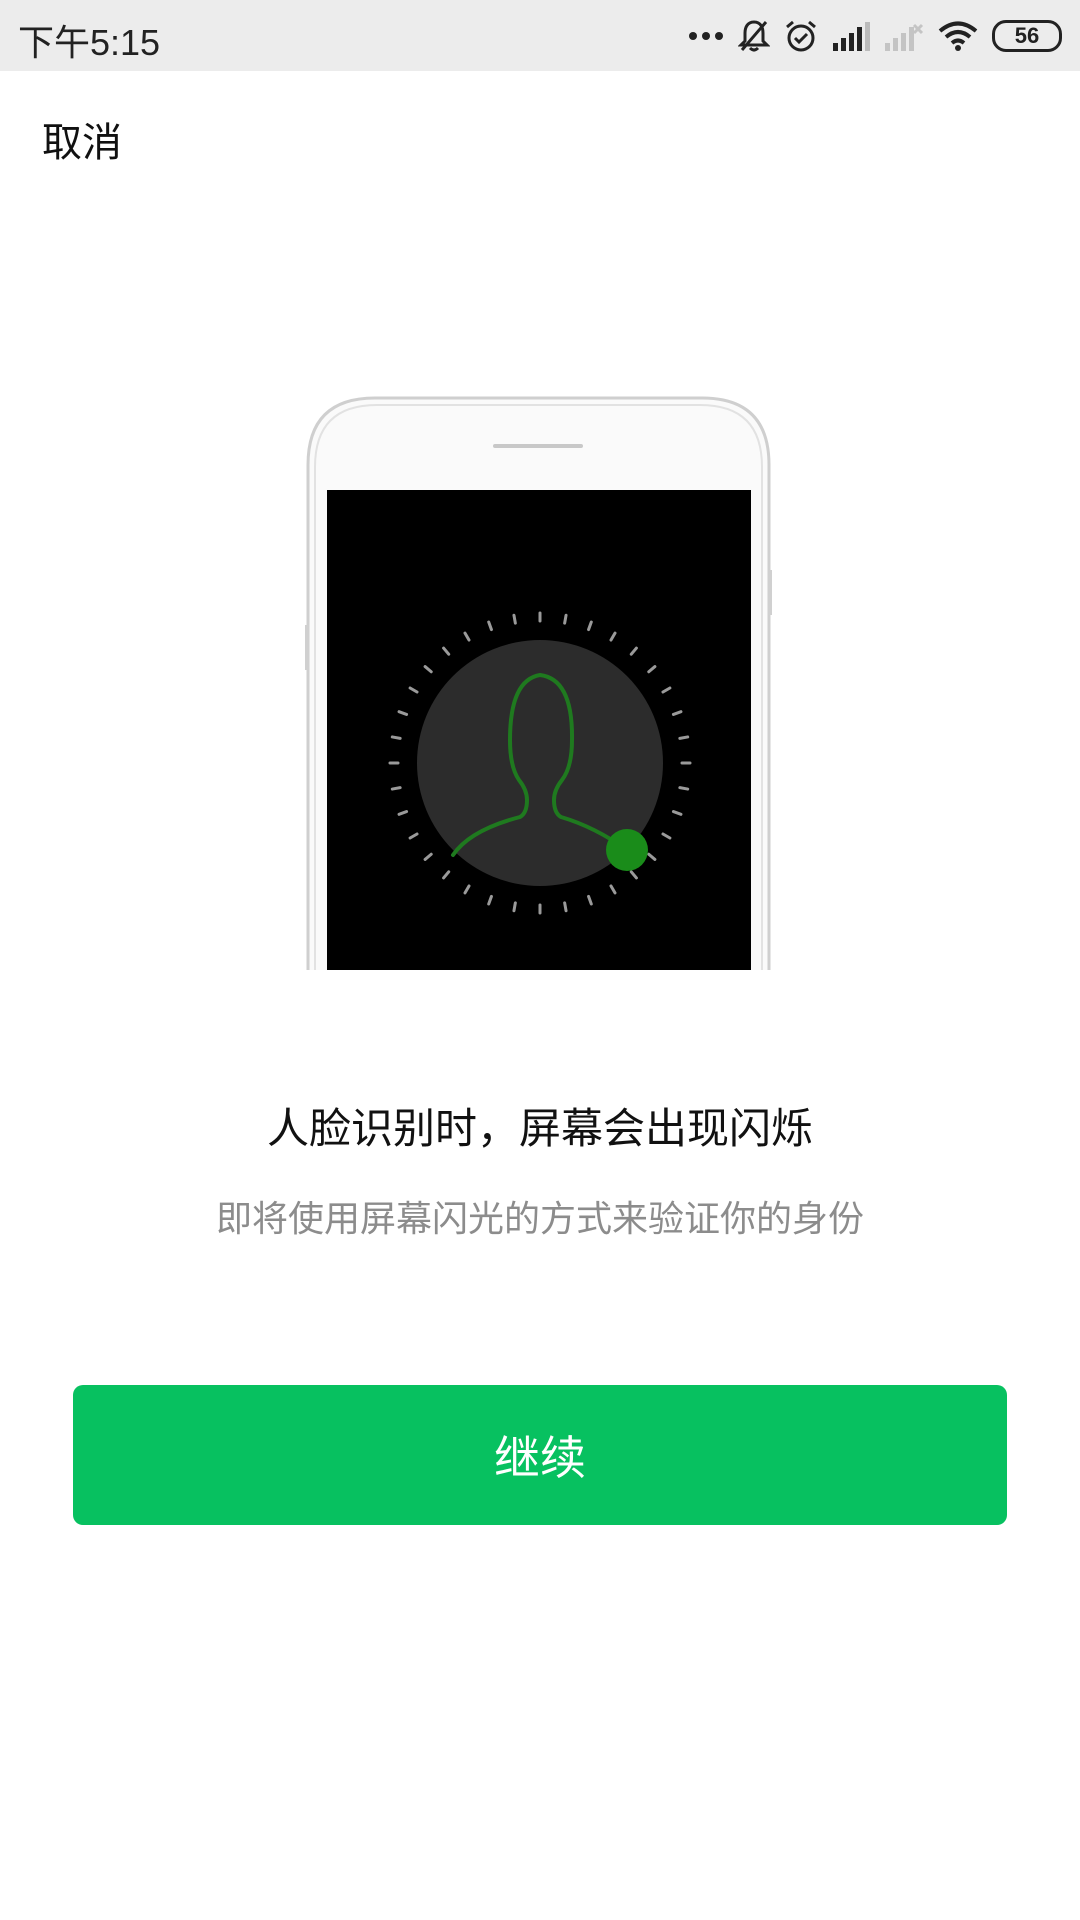 The height and width of the screenshot is (1920, 1080). I want to click on alarm-icon, so click(801, 36).